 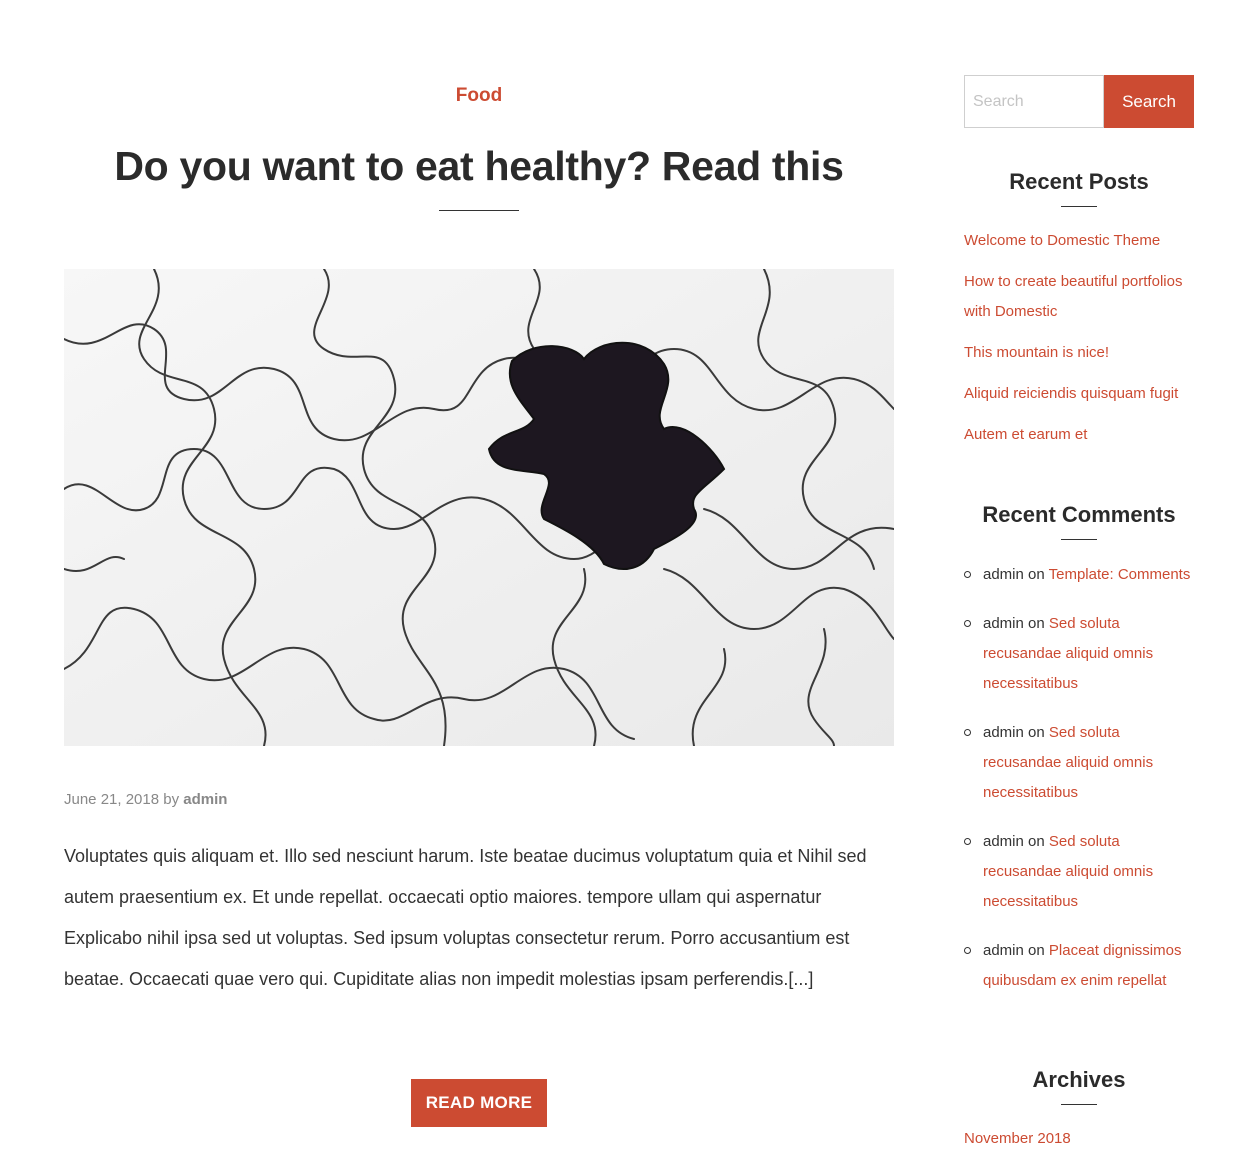 I want to click on list-item: November 2018, so click(x=1079, y=1139).